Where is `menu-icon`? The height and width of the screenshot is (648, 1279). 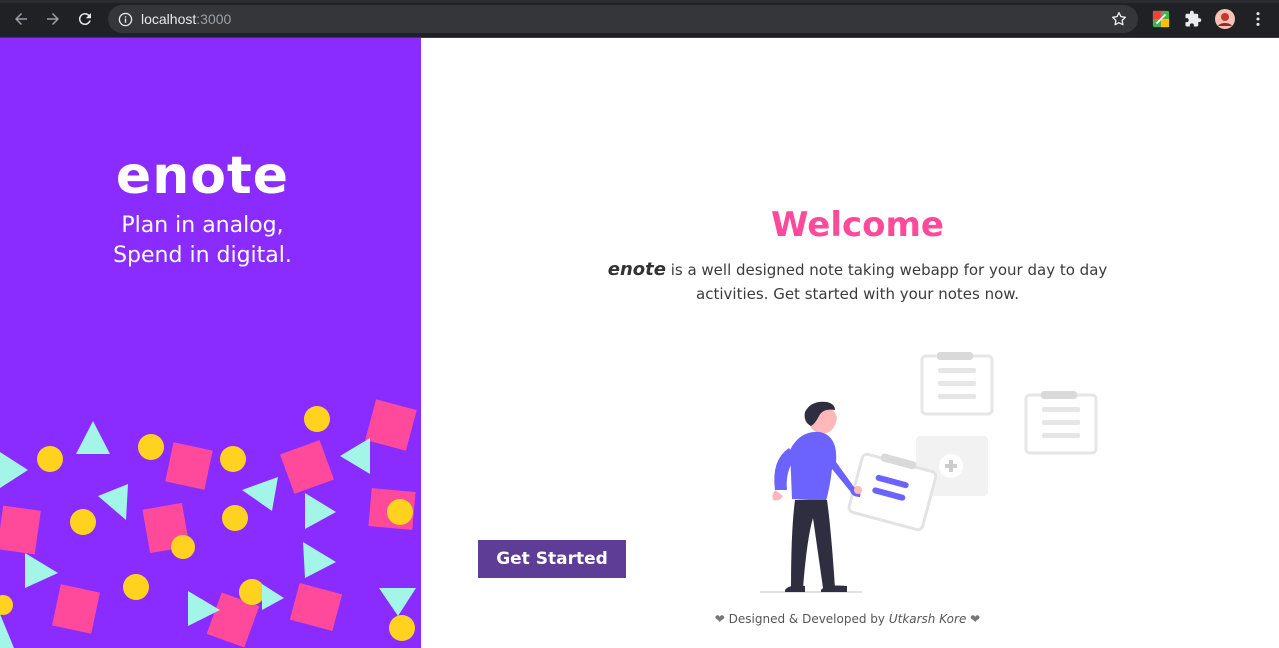
menu-icon is located at coordinates (1258, 19).